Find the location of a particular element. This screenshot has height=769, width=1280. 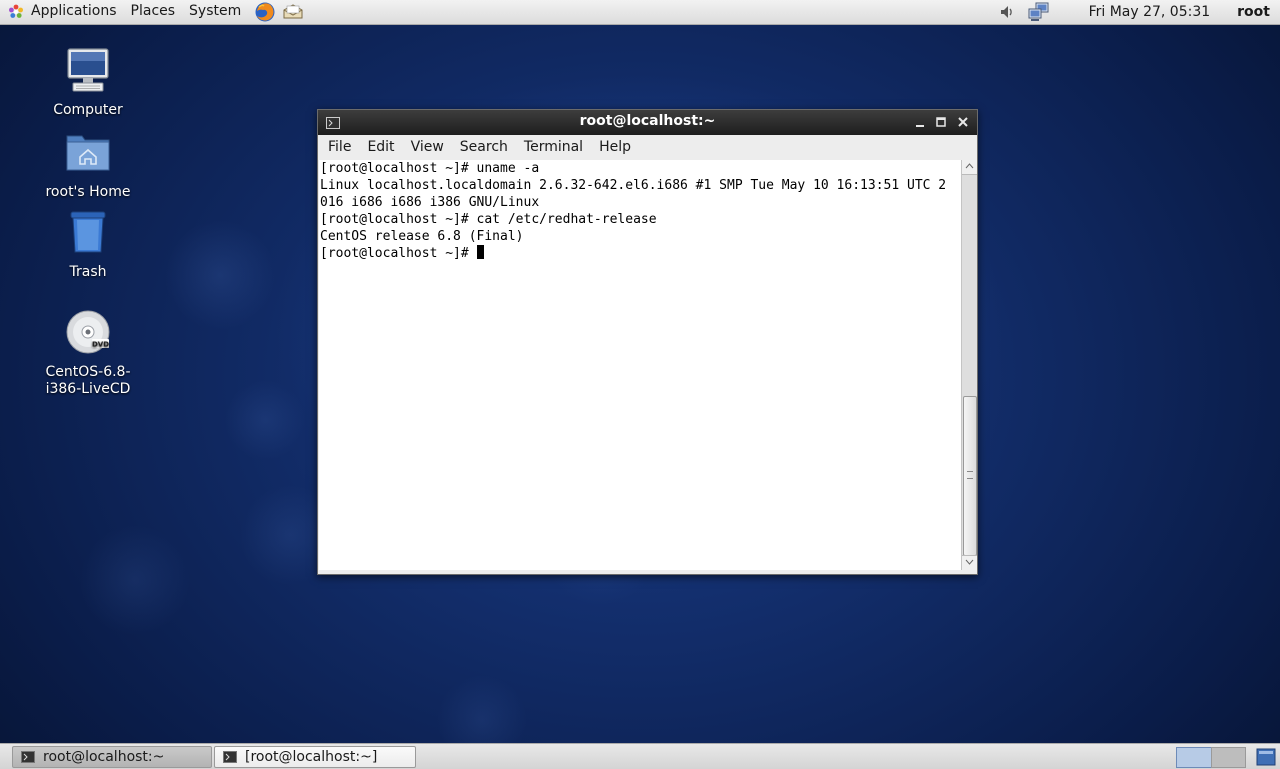

desktop-icon-computer: Computer is located at coordinates (88, 82).